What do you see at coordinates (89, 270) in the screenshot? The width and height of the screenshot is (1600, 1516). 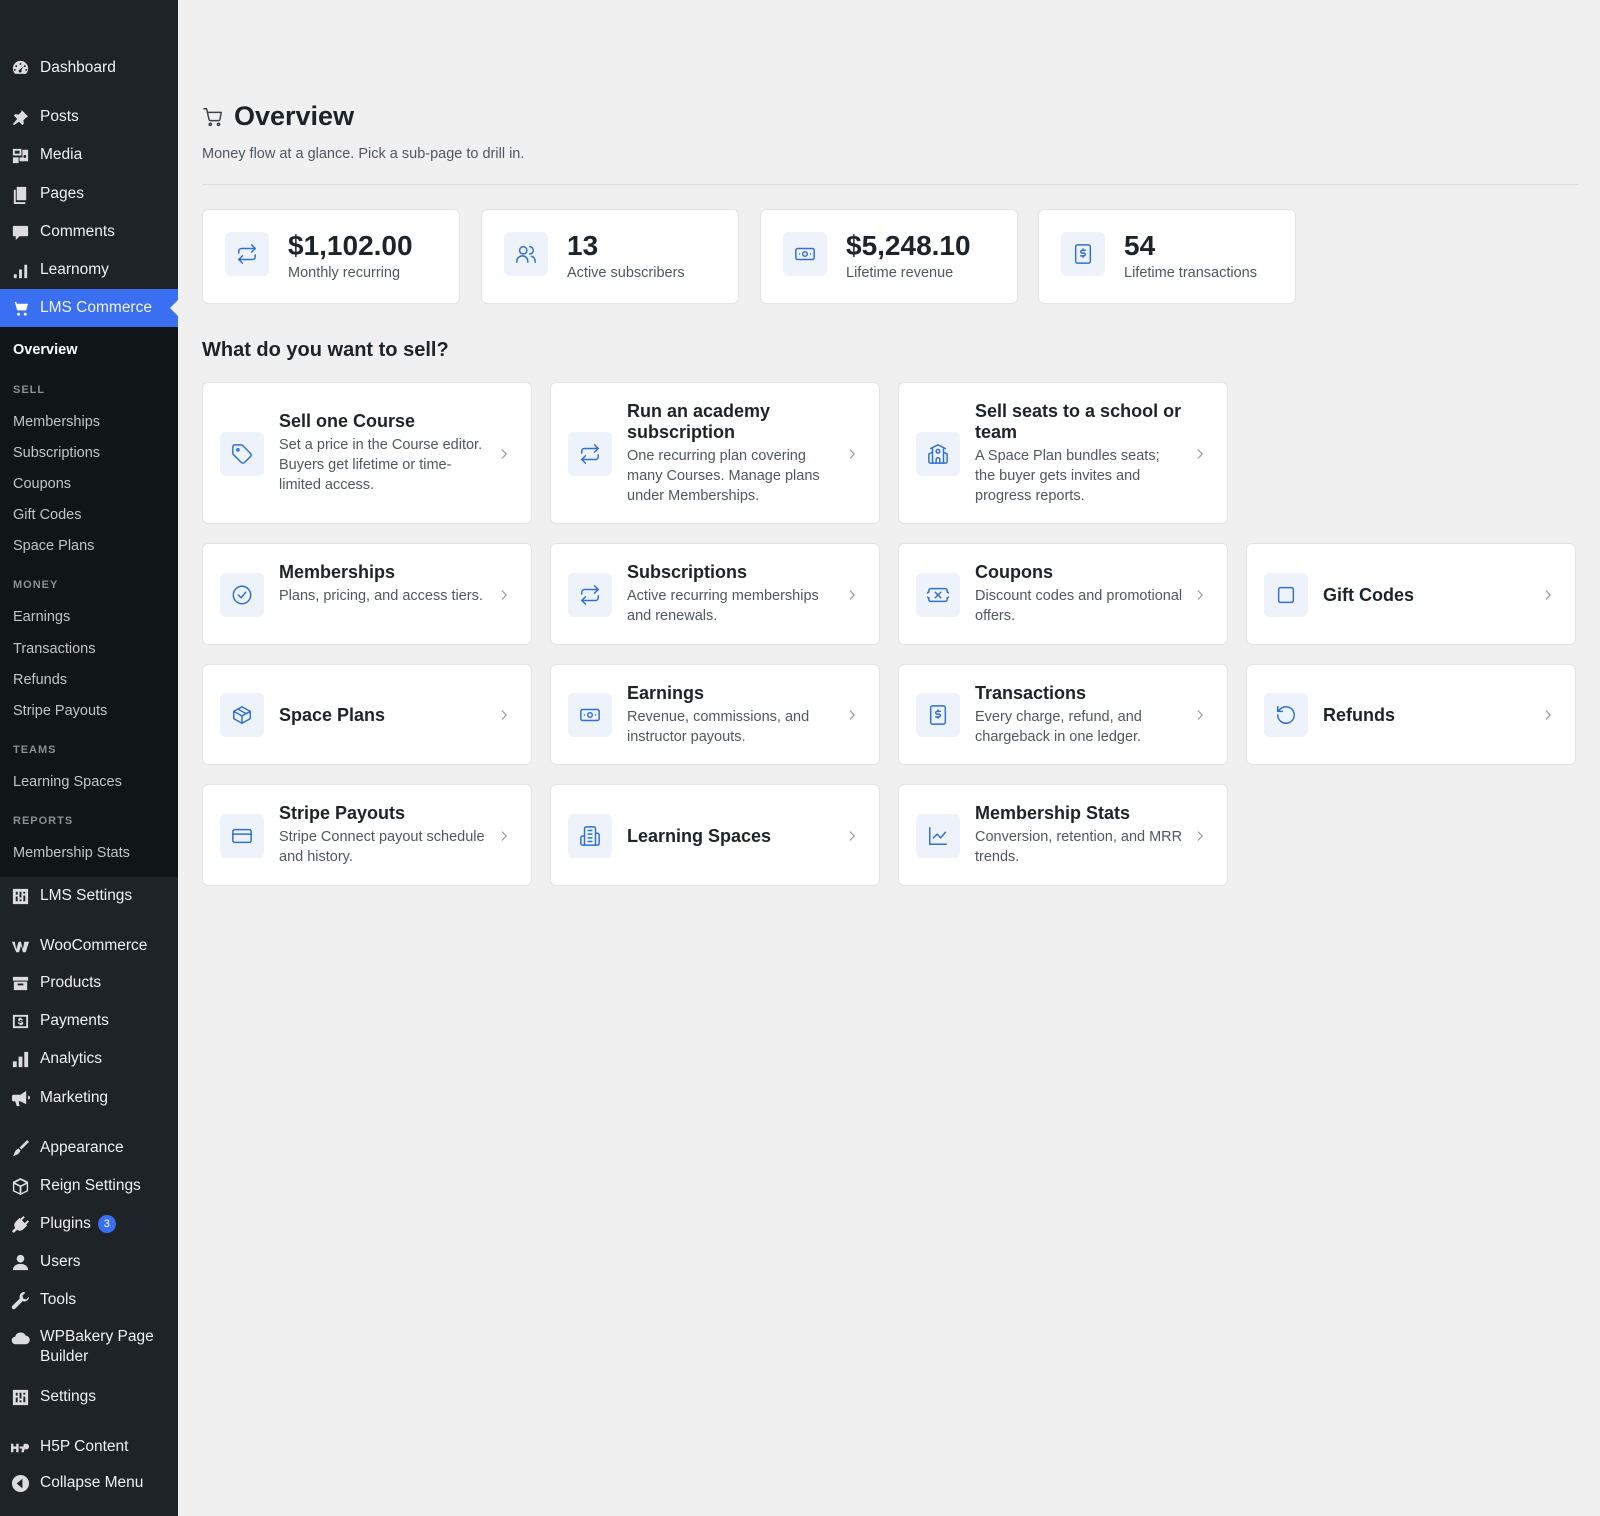 I see `menu-item-learnomy: Learnomy` at bounding box center [89, 270].